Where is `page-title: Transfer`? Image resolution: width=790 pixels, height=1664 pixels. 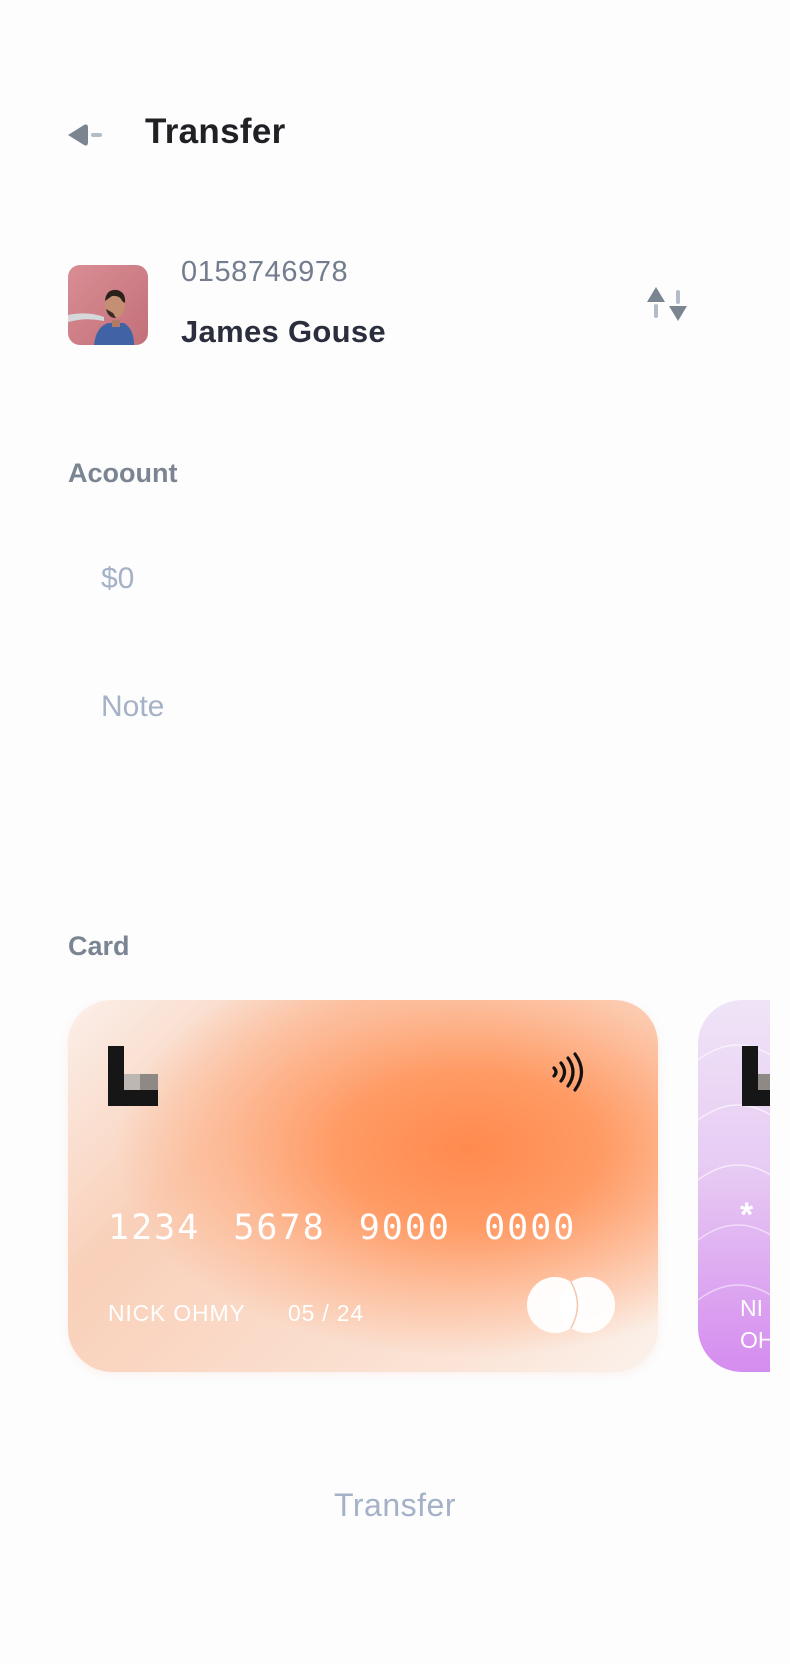
page-title: Transfer is located at coordinates (215, 131).